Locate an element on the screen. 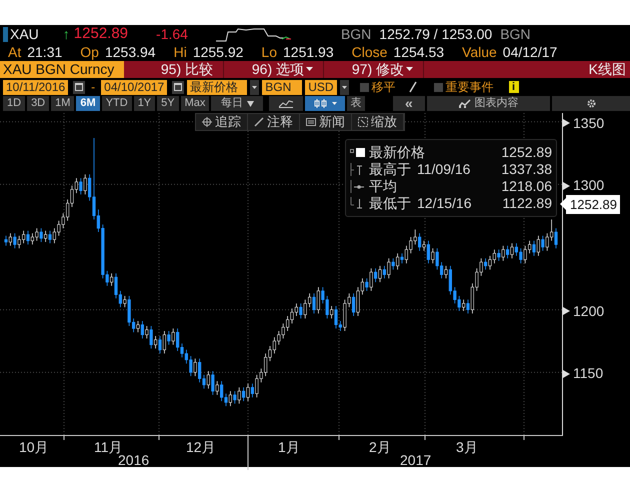  month-label: 10月 is located at coordinates (34, 447).